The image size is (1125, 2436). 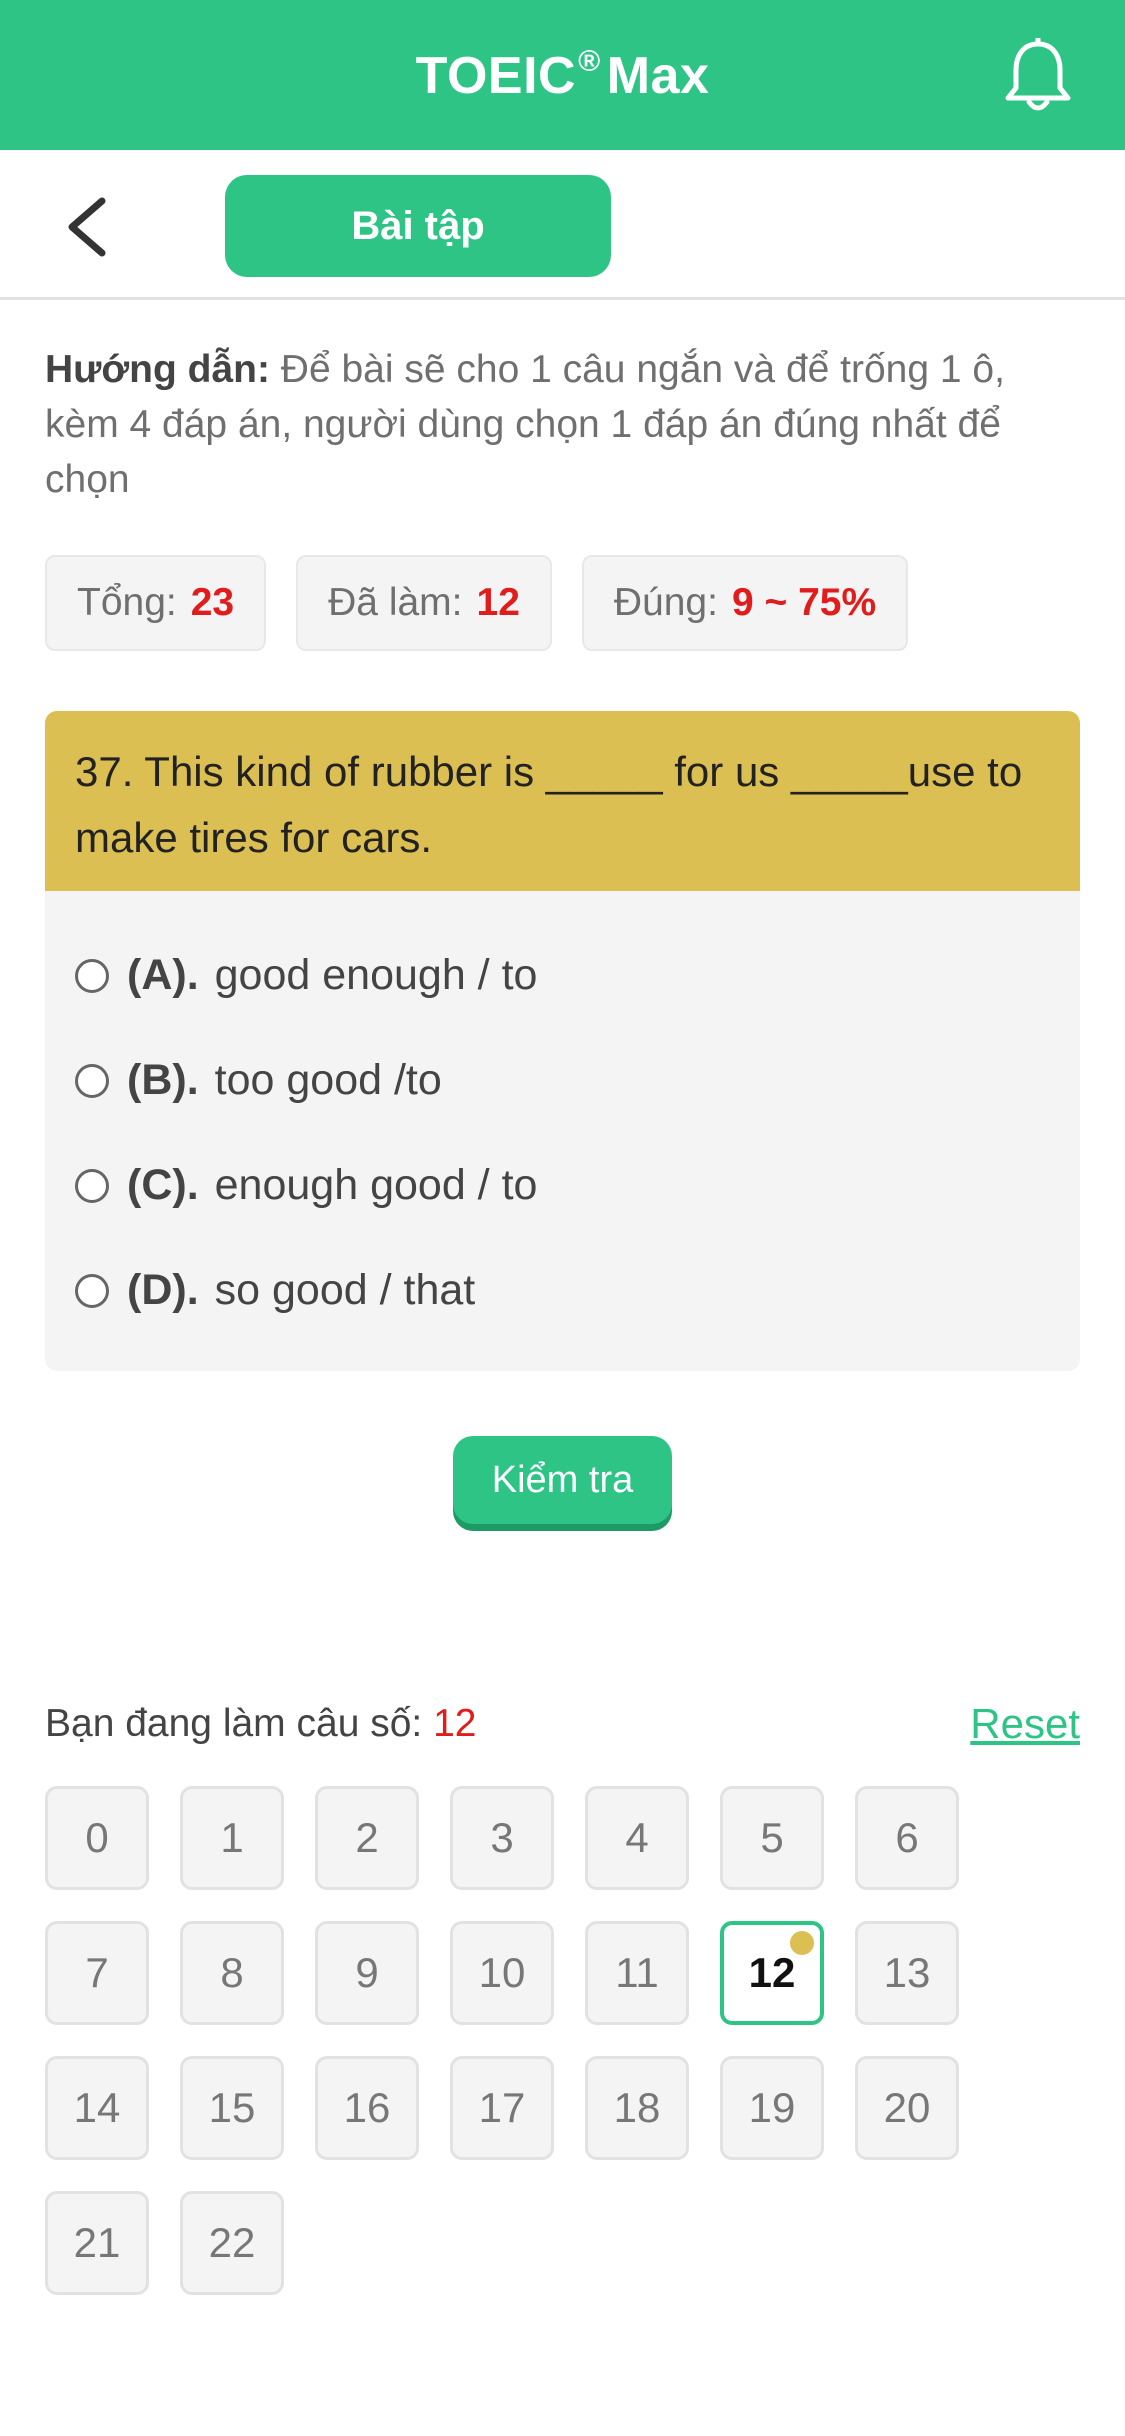 I want to click on option-a: (A). good enough / to, so click(x=306, y=975).